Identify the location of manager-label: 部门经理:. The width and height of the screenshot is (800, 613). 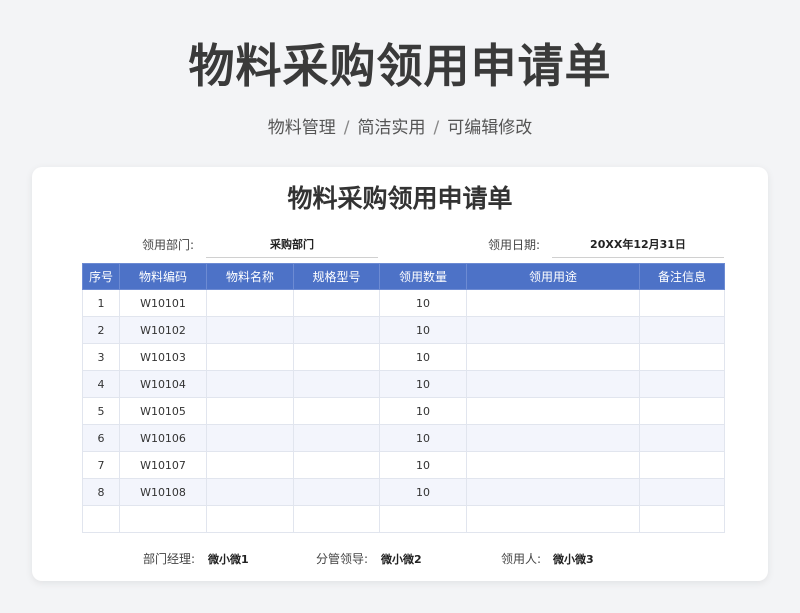
(169, 559).